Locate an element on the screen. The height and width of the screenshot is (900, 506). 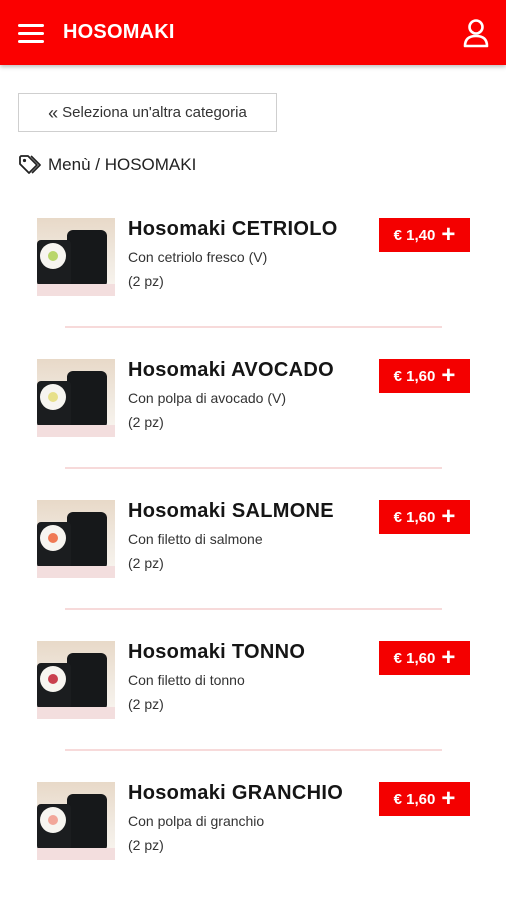
product-description: Con filetto di salmone is located at coordinates (195, 539).